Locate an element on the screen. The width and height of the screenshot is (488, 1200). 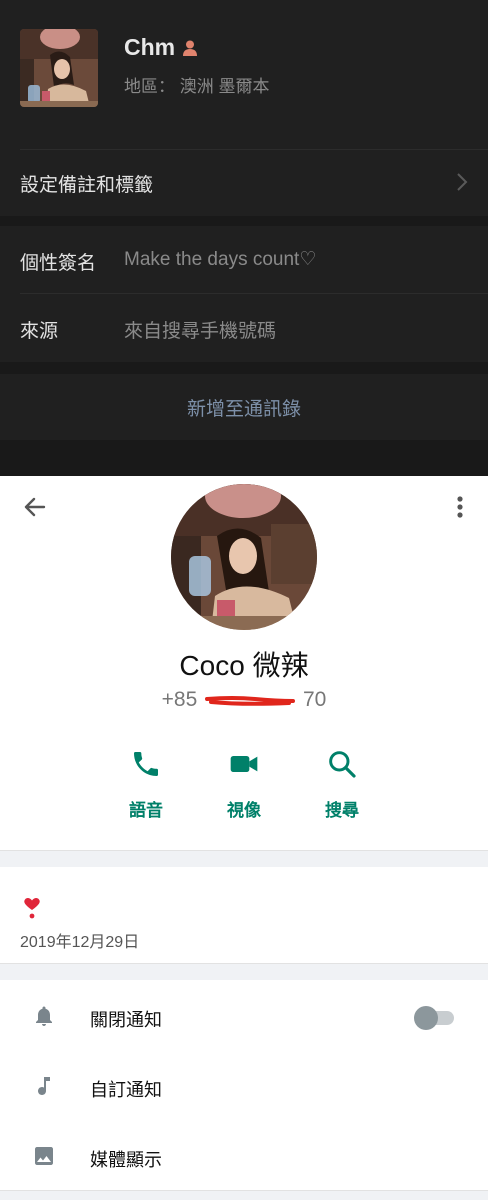
profile-avatar is located at coordinates (59, 68).